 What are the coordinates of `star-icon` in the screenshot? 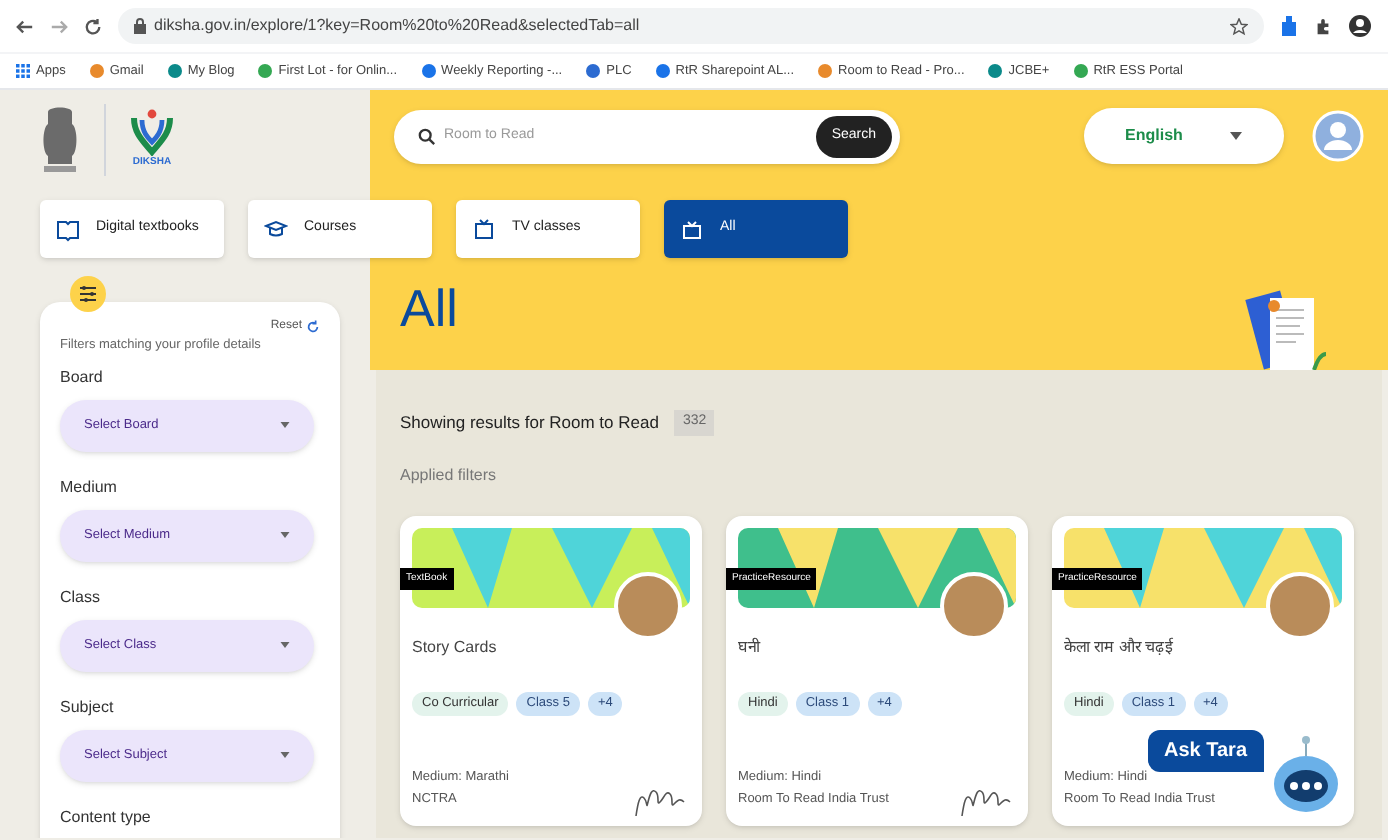 It's located at (1239, 26).